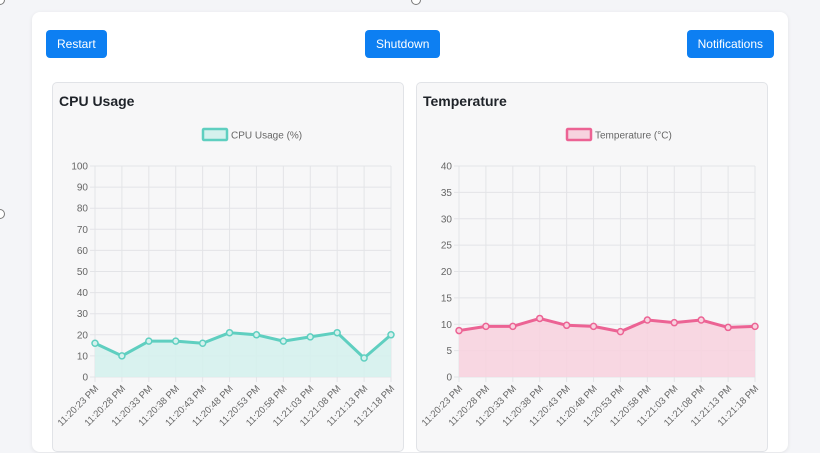 The height and width of the screenshot is (453, 820). Describe the element at coordinates (447, 246) in the screenshot. I see `temp-ytick-label: 25` at that location.